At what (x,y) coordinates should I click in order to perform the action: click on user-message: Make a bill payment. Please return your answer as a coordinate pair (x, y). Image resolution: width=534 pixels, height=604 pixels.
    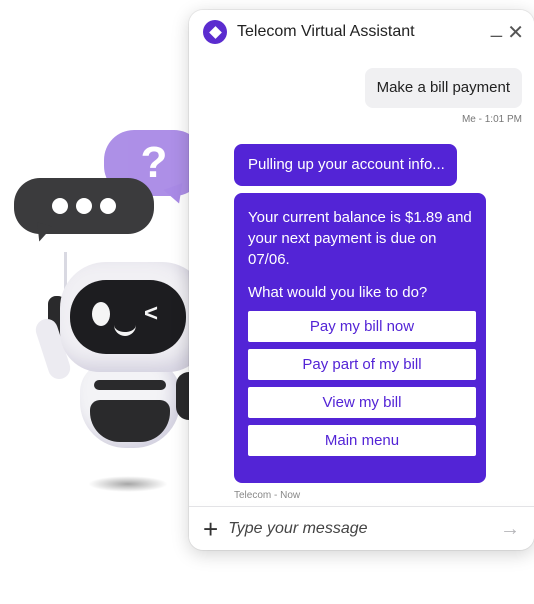
    Looking at the image, I should click on (443, 88).